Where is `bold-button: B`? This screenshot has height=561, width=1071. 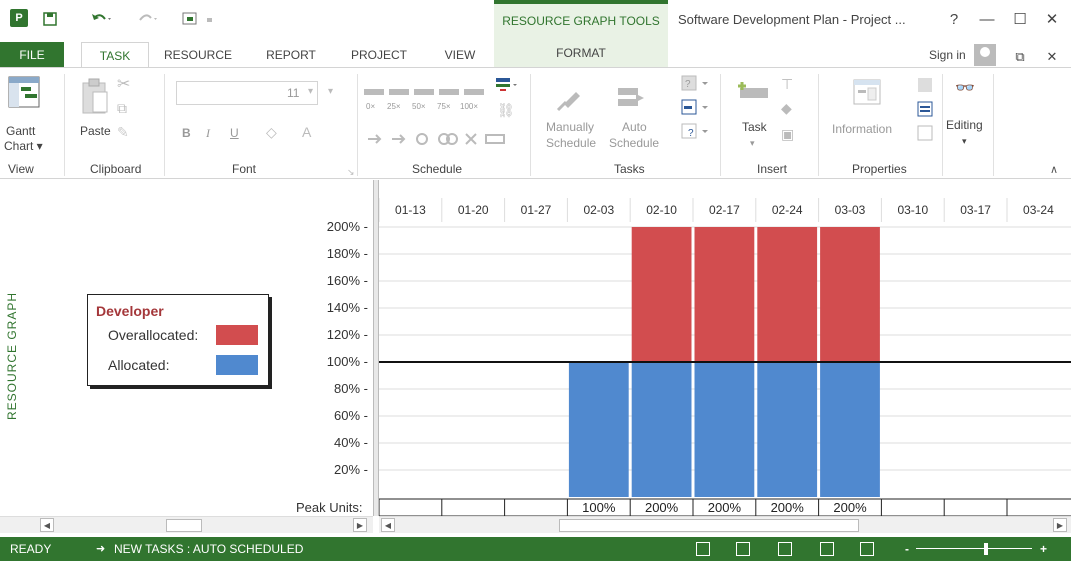 bold-button: B is located at coordinates (186, 133).